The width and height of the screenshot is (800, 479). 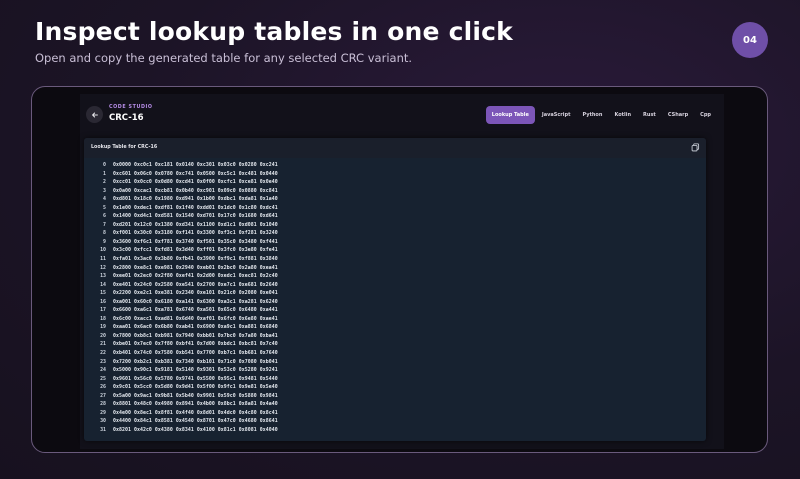 I want to click on back-button, so click(x=94, y=114).